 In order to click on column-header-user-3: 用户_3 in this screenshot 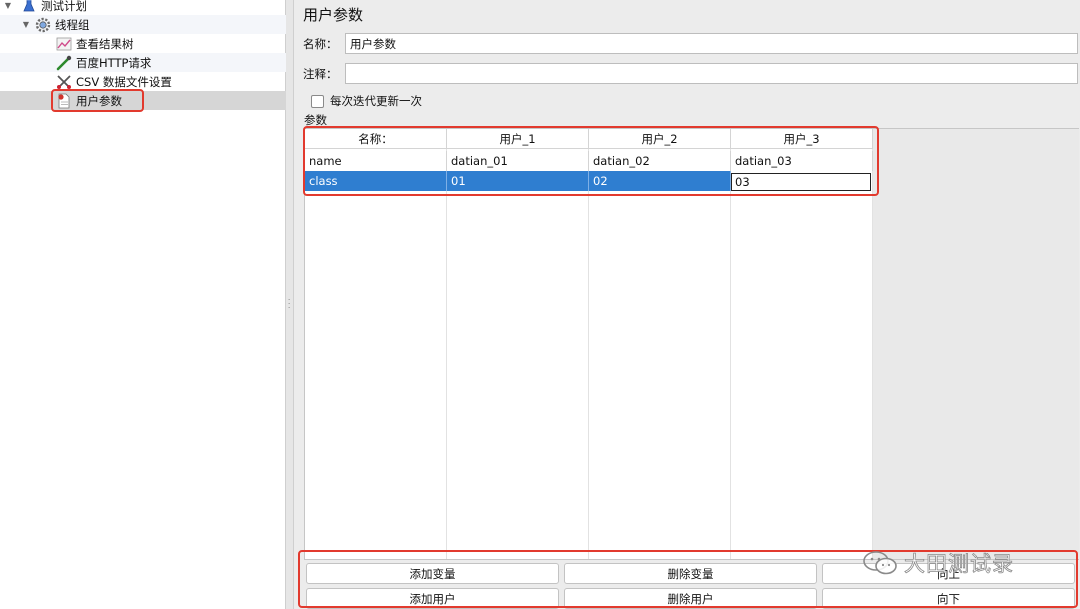, I will do `click(802, 139)`.